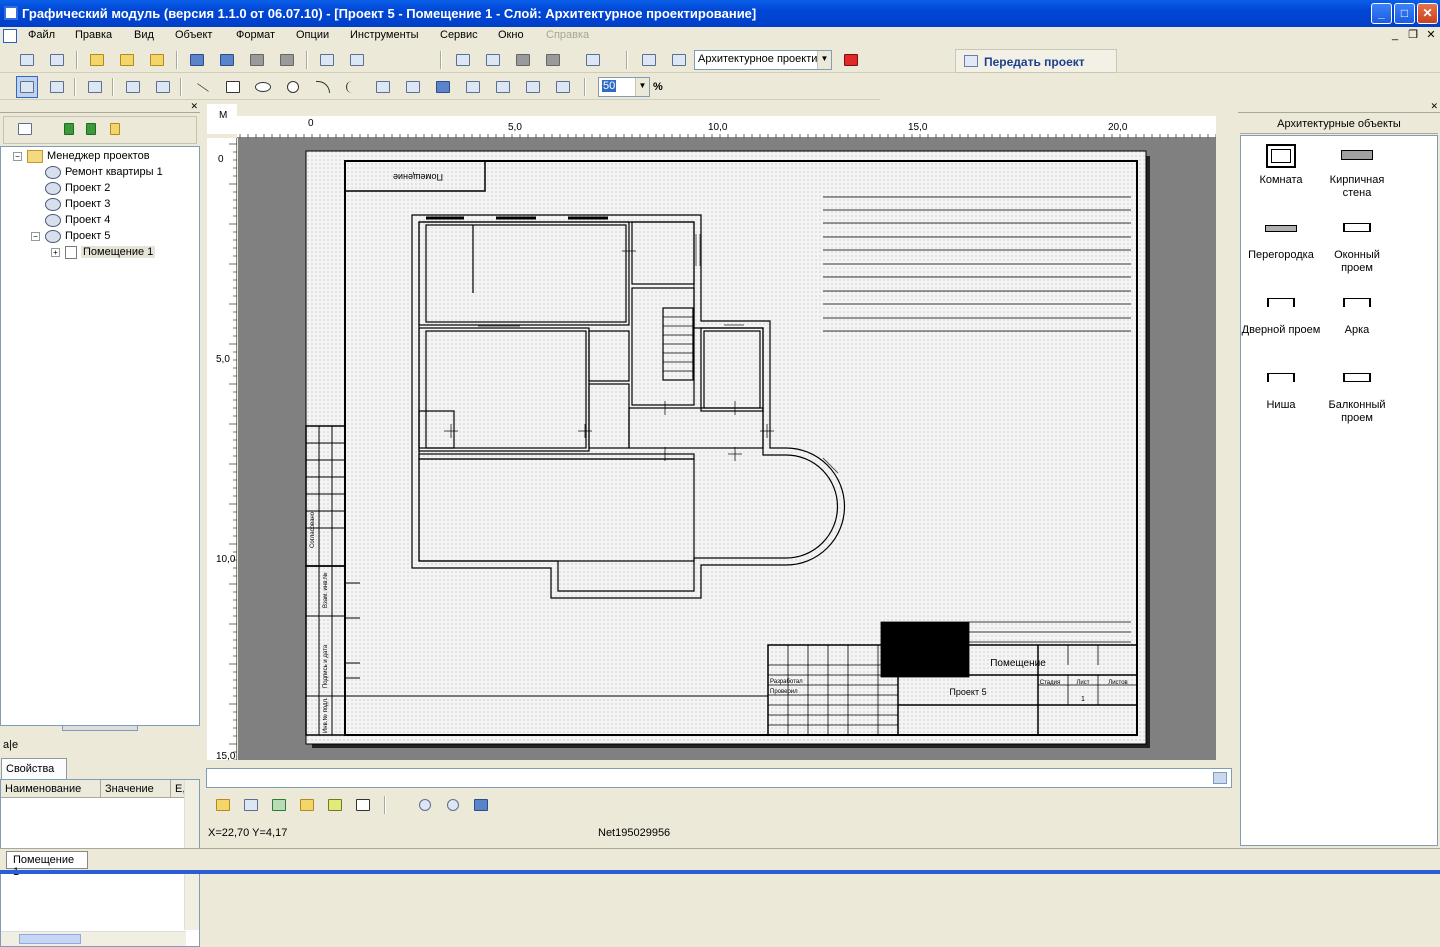 This screenshot has height=947, width=1440. I want to click on print-button, so click(357, 60).